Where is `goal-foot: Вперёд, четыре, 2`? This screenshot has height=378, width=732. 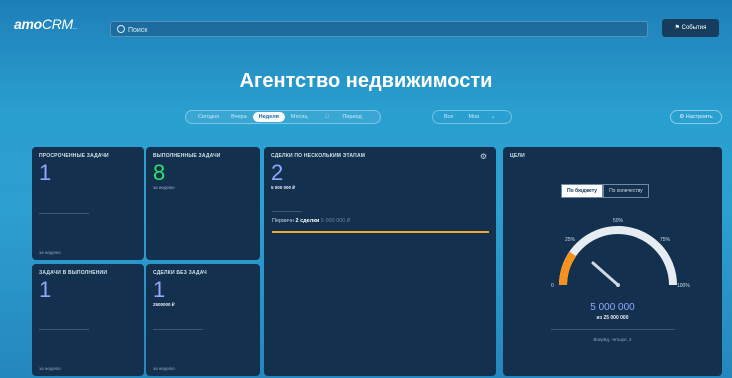 goal-foot: Вперёд, четыре, 2 is located at coordinates (612, 339).